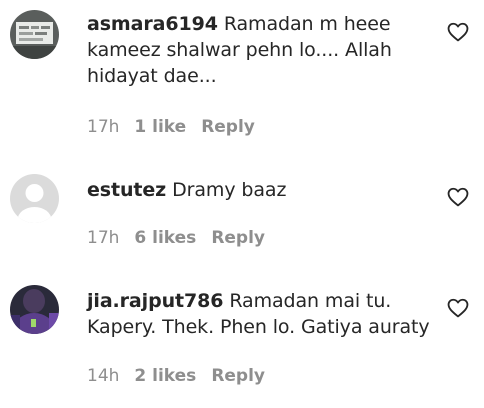 The image size is (484, 408). Describe the element at coordinates (165, 238) in the screenshot. I see `comment-likes: 6 likes` at that location.